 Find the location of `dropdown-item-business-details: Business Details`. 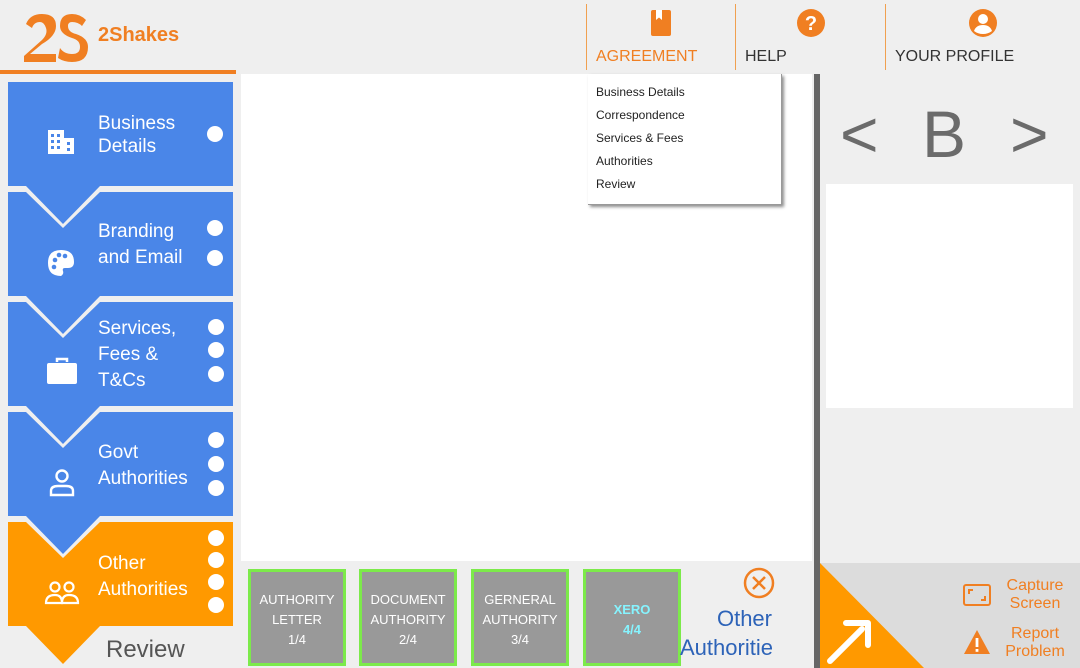

dropdown-item-business-details: Business Details is located at coordinates (684, 95).